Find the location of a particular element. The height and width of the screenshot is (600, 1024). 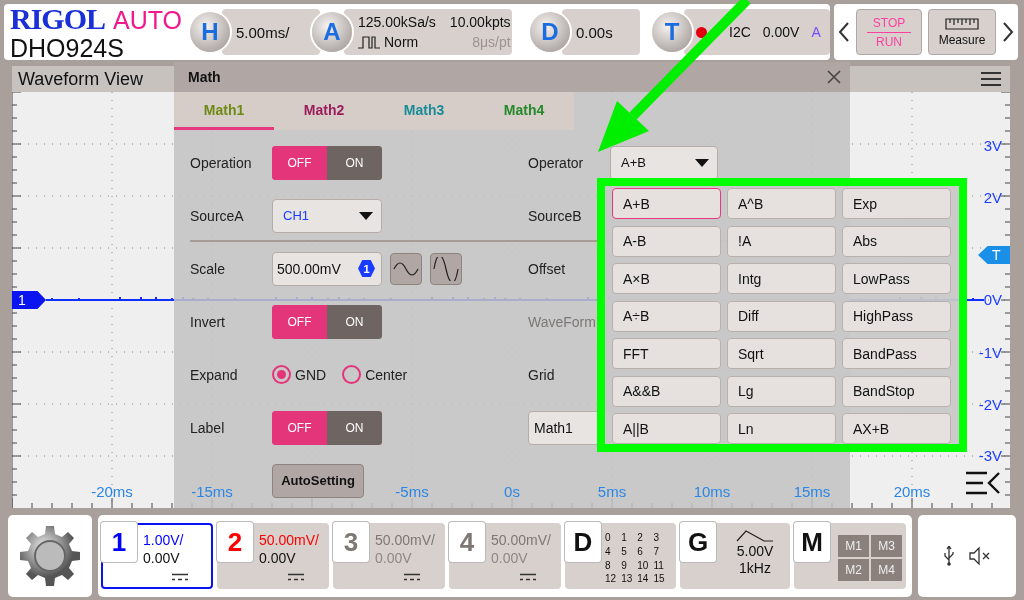

digital-channel-number: 5 is located at coordinates (624, 552).